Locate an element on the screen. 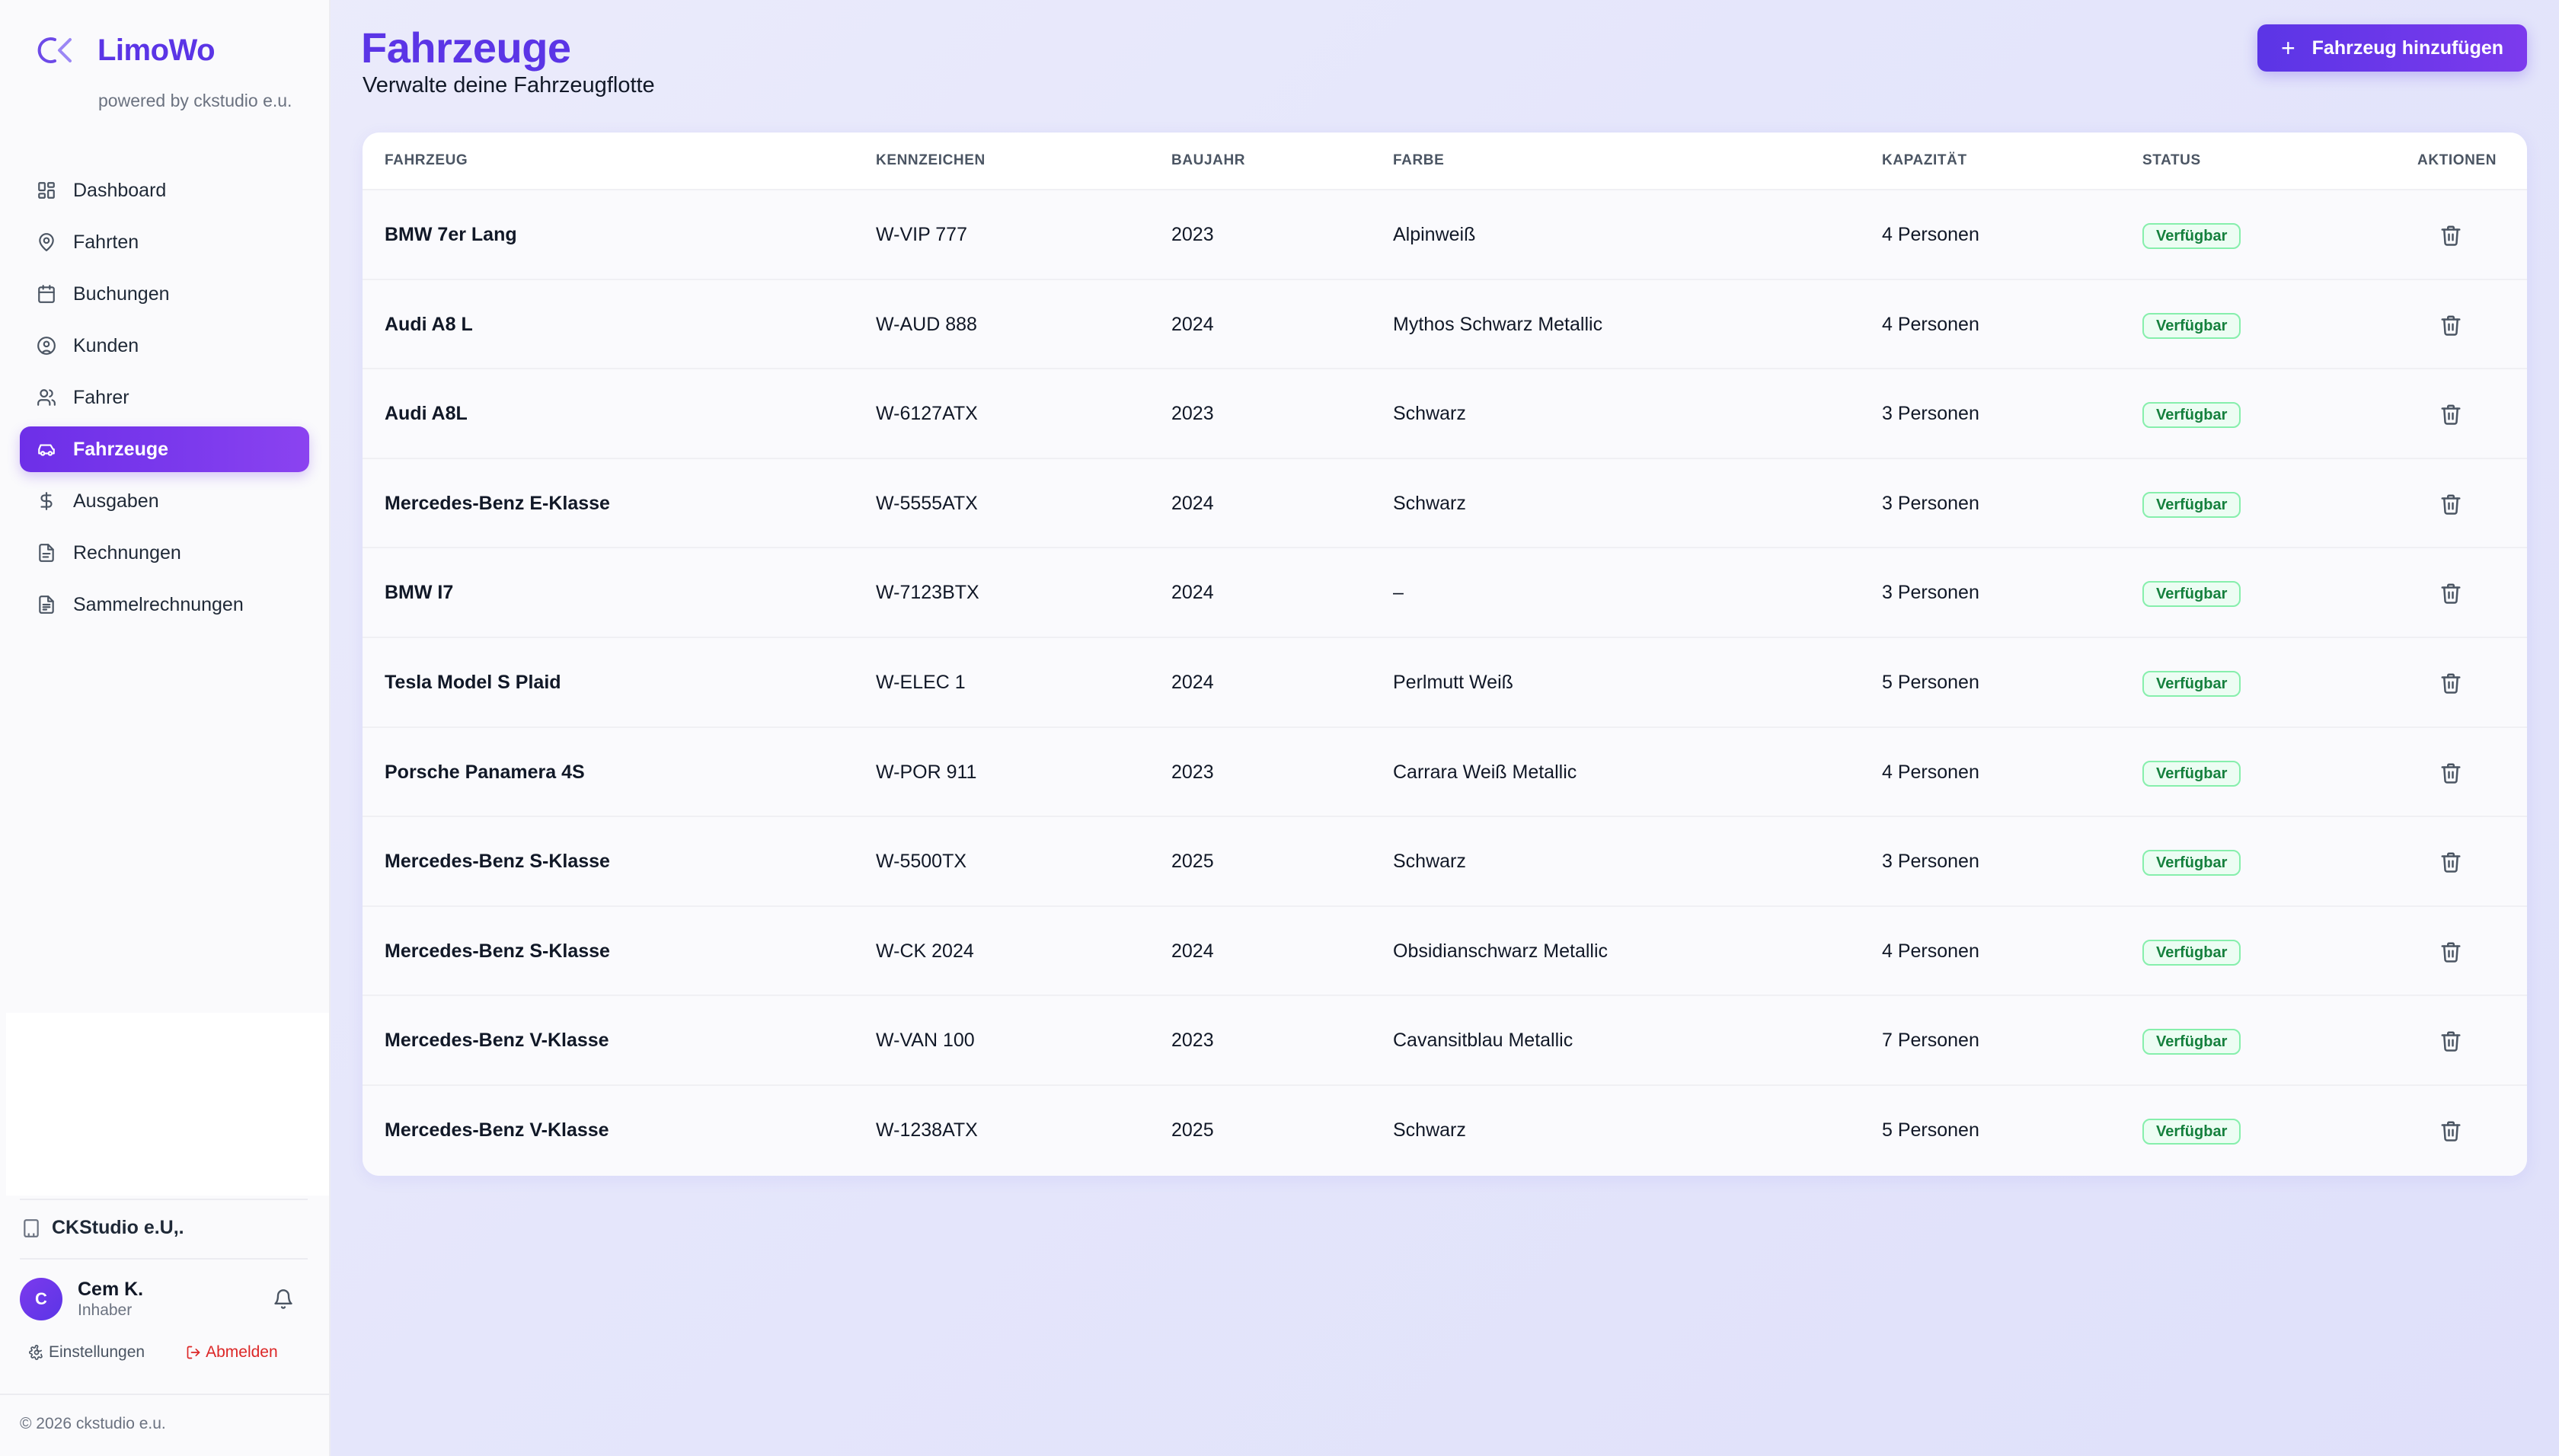 Image resolution: width=2559 pixels, height=1456 pixels. vehicle-color: Mythos Schwarz Metallic is located at coordinates (1498, 324).